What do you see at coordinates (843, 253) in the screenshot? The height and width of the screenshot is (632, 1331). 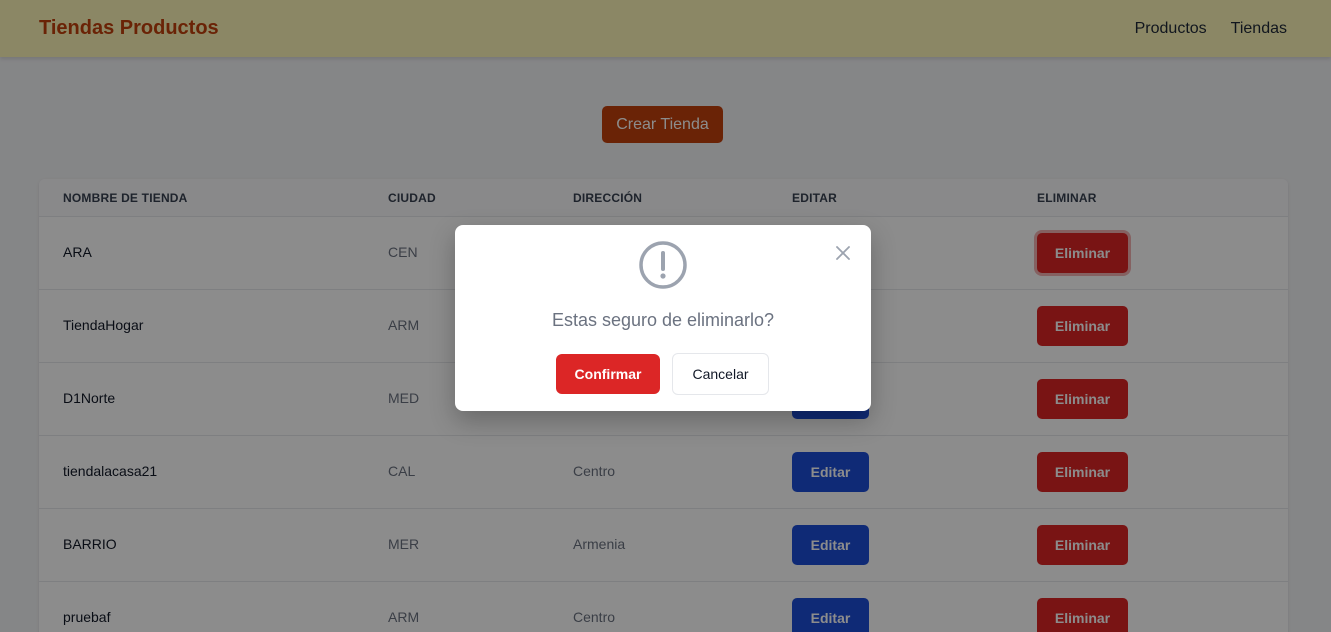 I see `close-icon` at bounding box center [843, 253].